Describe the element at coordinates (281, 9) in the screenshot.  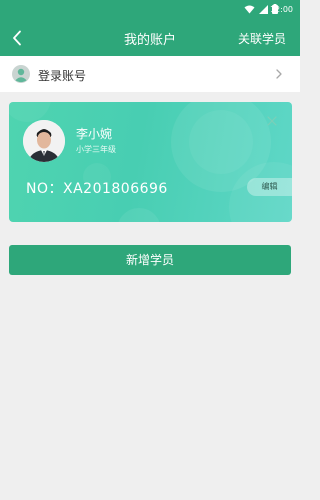
I see `status-time: 12:00` at that location.